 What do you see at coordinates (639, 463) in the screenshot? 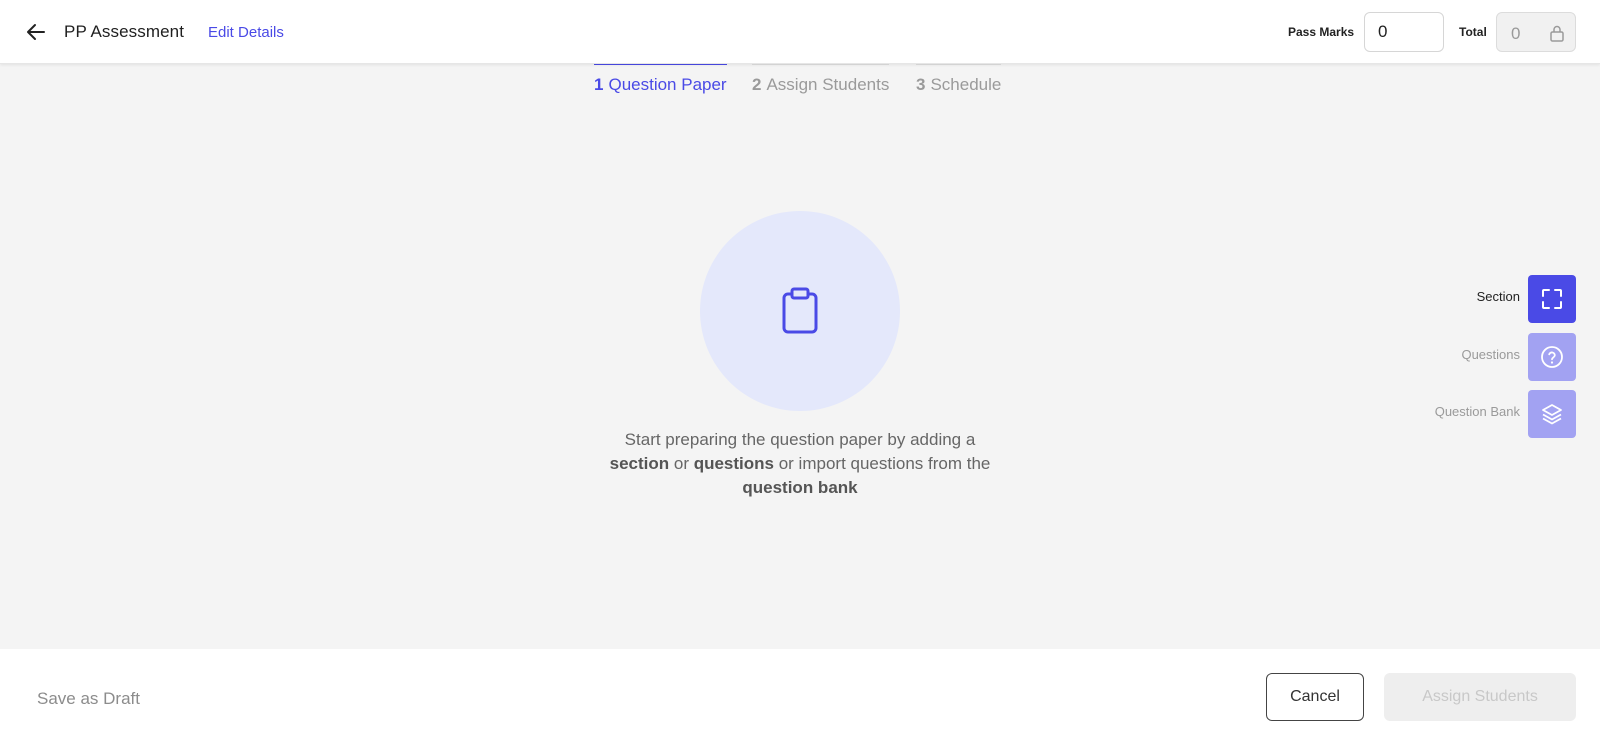
I see `section-emphasis: section` at bounding box center [639, 463].